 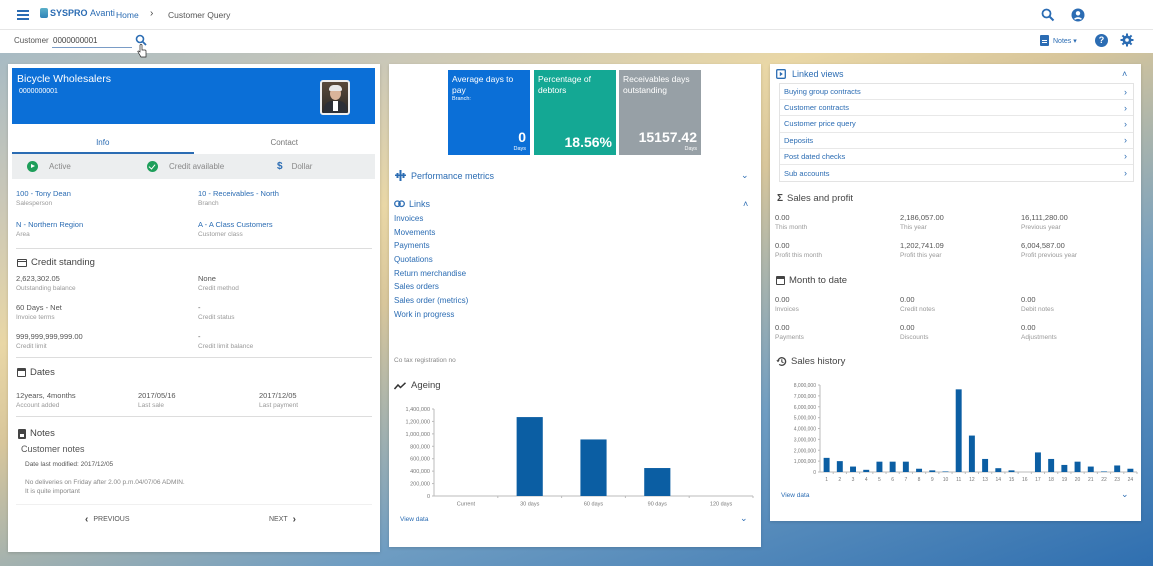 I want to click on search-icon, so click(x=1048, y=15).